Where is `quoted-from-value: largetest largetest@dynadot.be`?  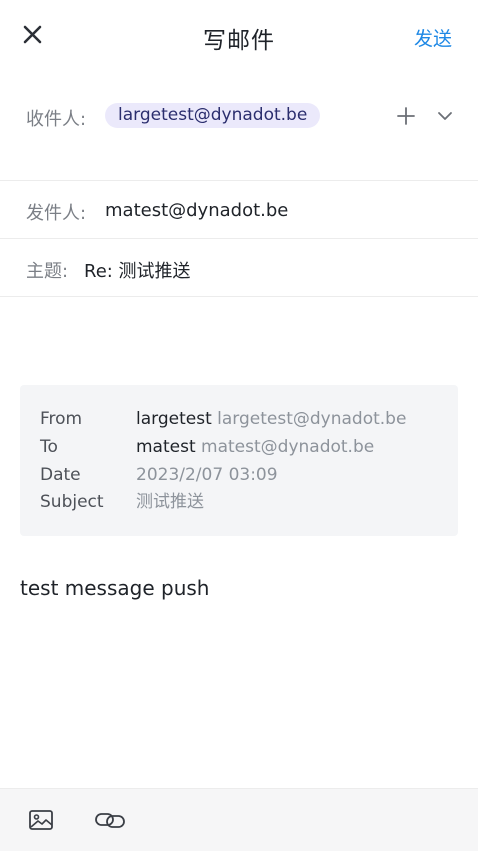
quoted-from-value: largetest largetest@dynadot.be is located at coordinates (271, 419).